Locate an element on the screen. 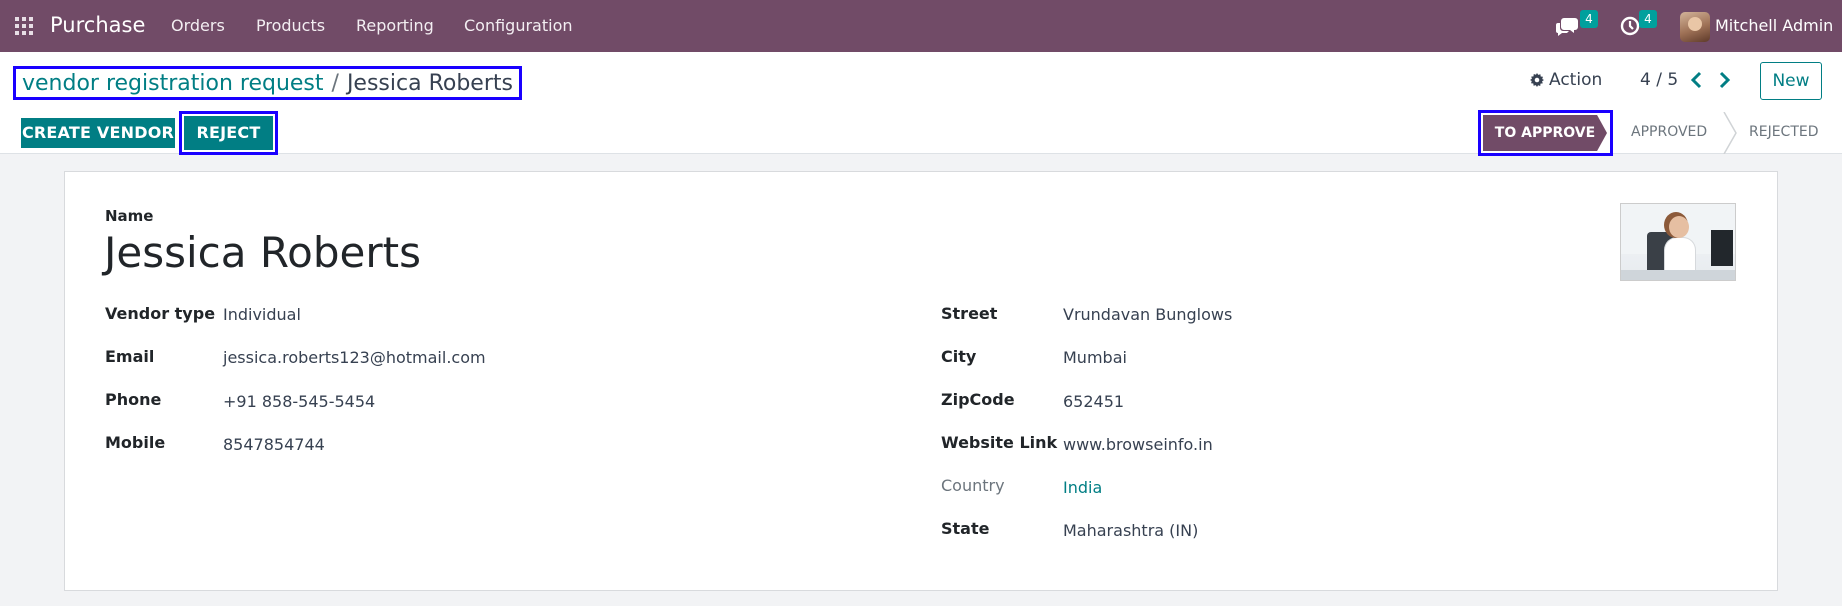  create-vendor-button: CREATE VENDOR is located at coordinates (98, 133).